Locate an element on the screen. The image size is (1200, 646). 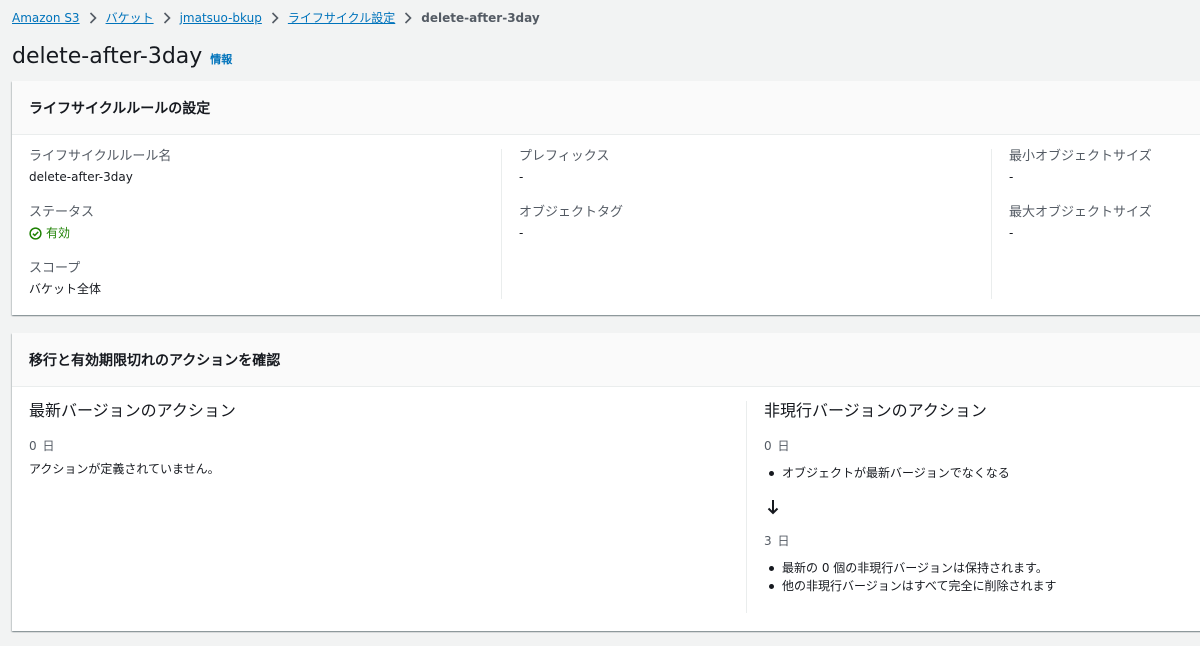
list-item: 最新の 0 個の非現行バージョンは保持されます。 is located at coordinates (982, 568).